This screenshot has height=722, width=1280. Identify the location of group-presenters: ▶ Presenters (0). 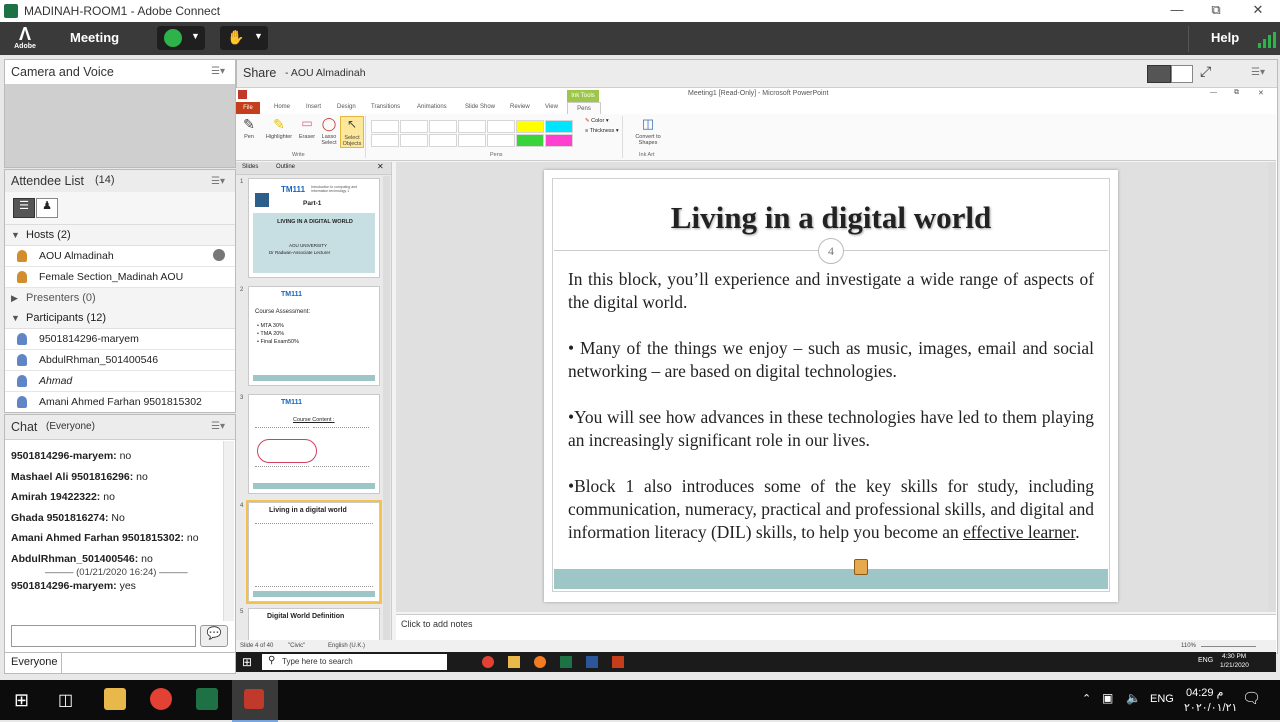
(120, 298).